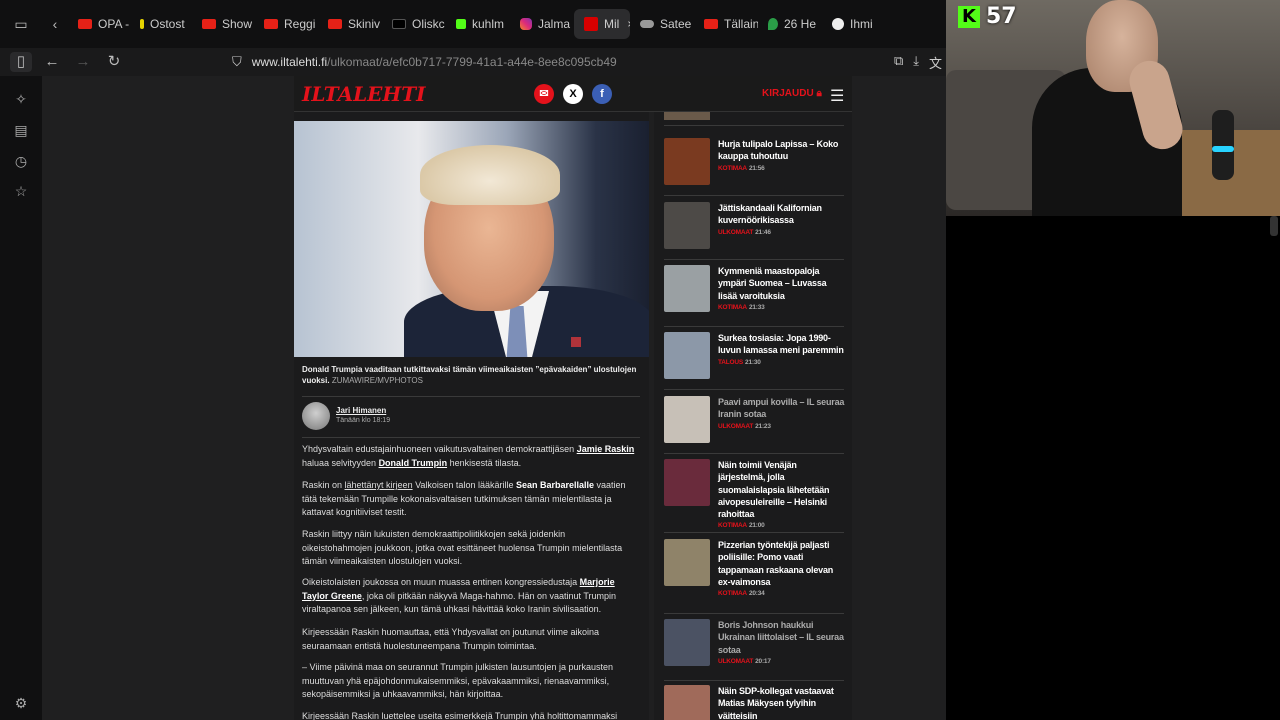 The width and height of the screenshot is (1280, 720). I want to click on tab-label: Mil, so click(612, 24).